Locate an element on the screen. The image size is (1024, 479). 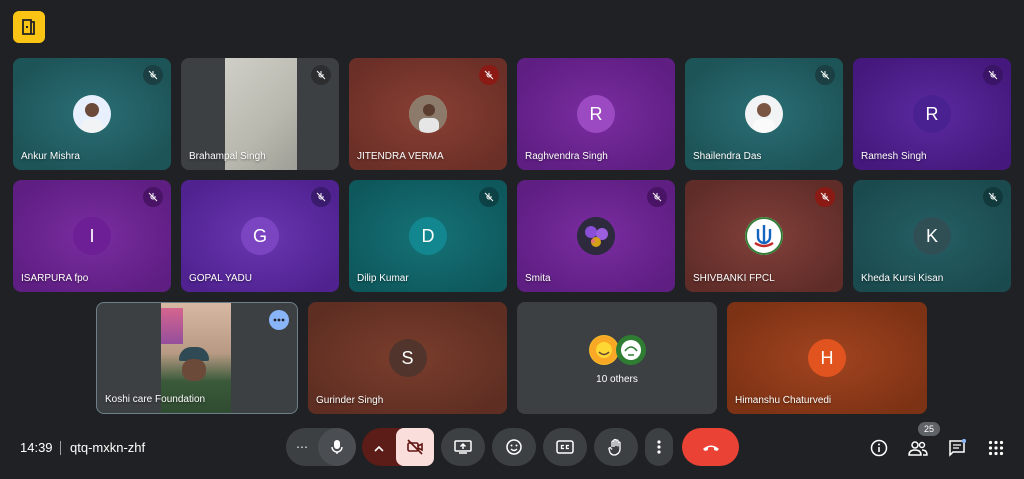
chat-button is located at coordinates (957, 448).